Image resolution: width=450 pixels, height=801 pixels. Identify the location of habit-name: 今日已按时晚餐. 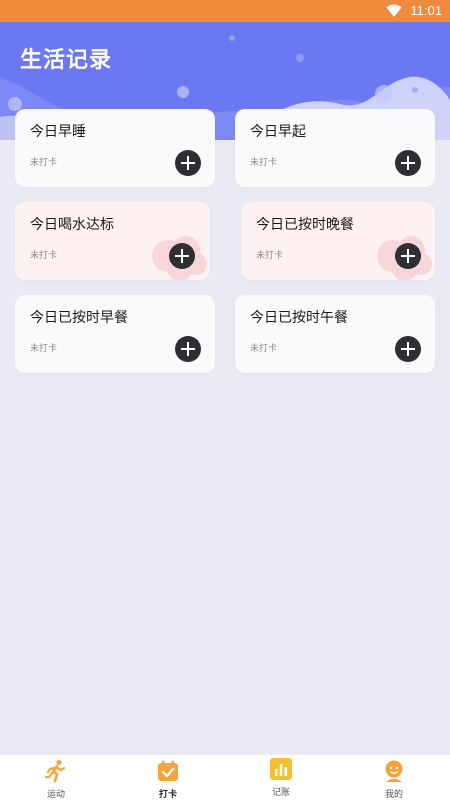
(305, 225).